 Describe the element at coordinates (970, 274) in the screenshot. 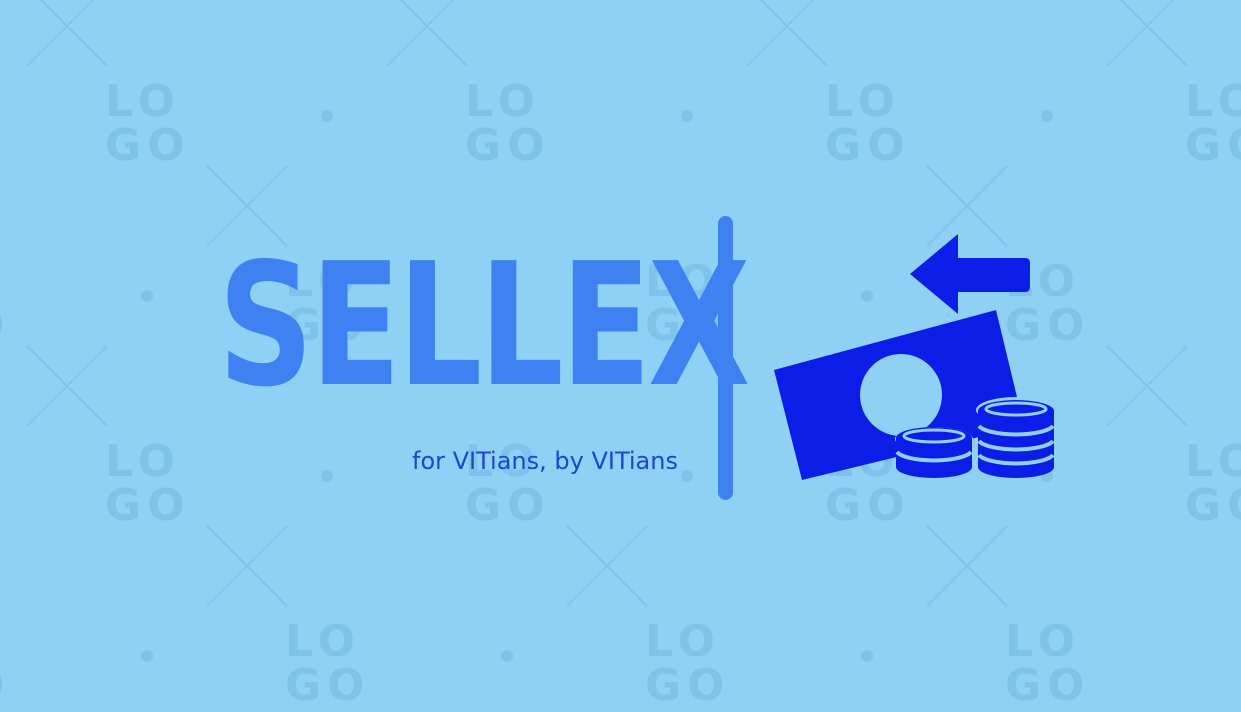

I see `arrow-left-icon` at that location.